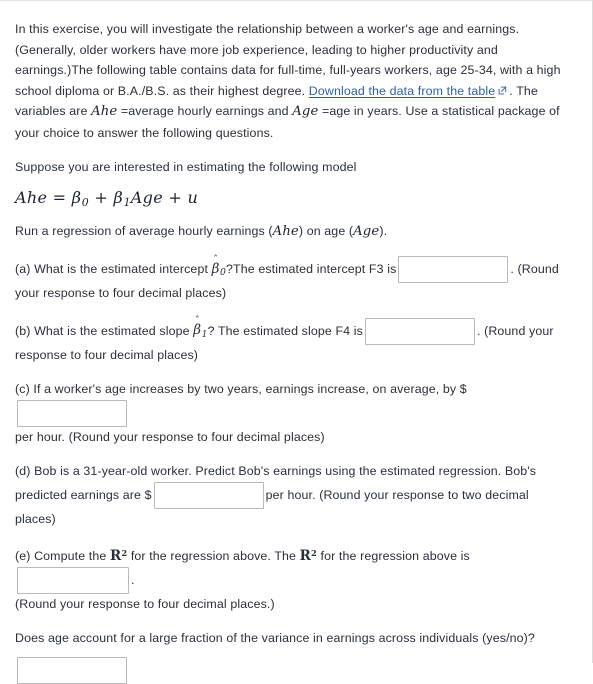 The image size is (593, 684). What do you see at coordinates (76, 197) in the screenshot?
I see `equation-beta0: β` at bounding box center [76, 197].